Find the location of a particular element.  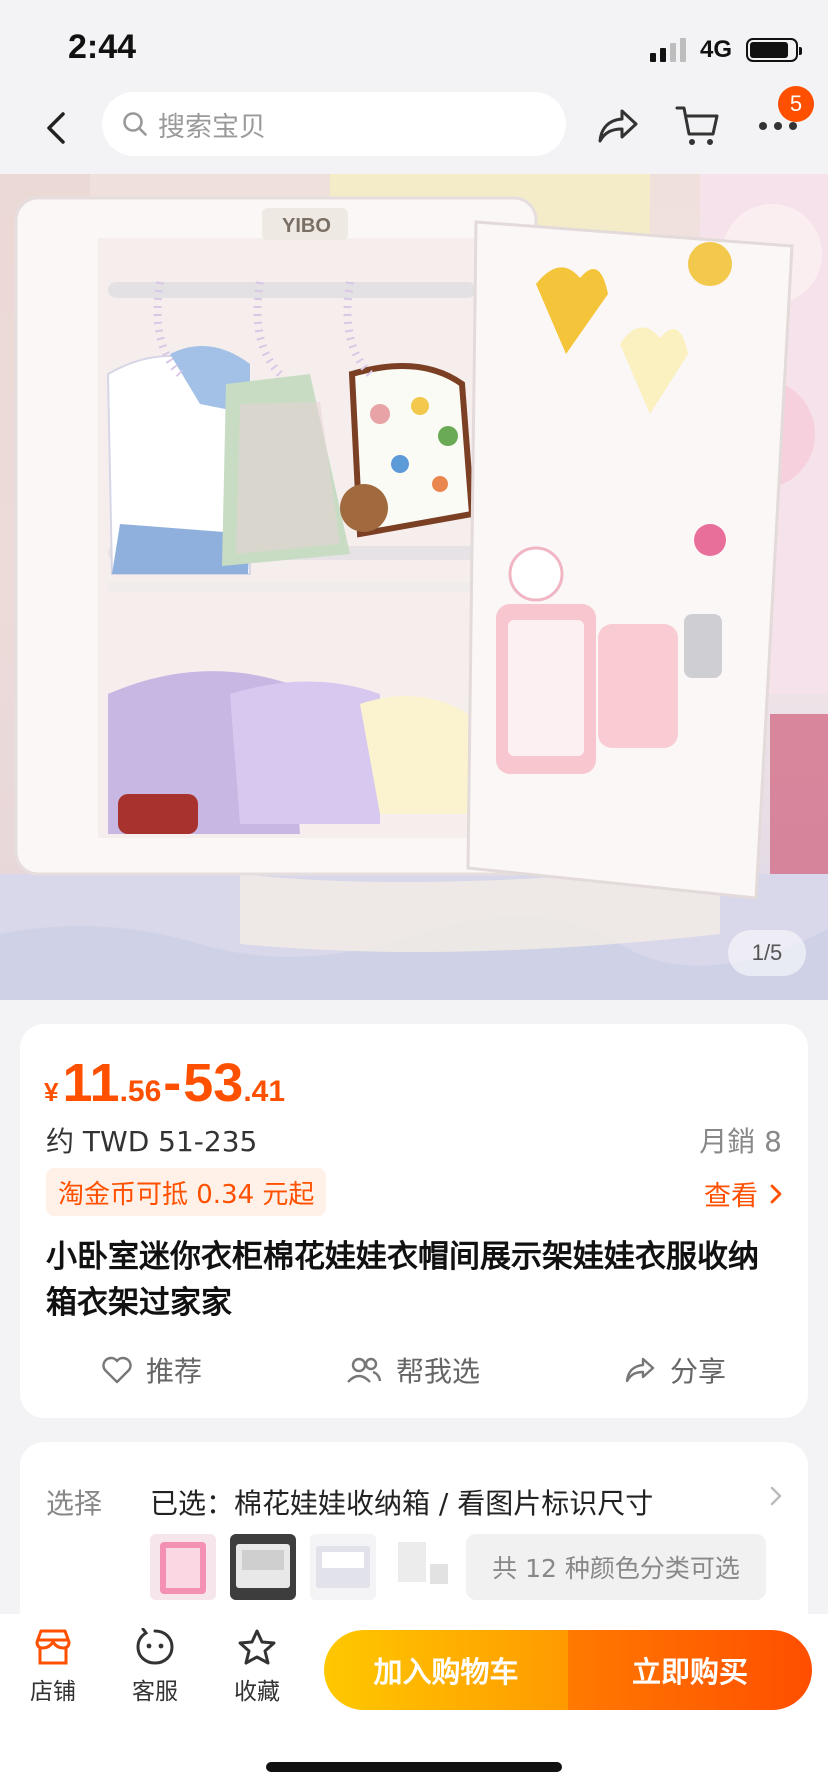

back-button is located at coordinates (56, 128).